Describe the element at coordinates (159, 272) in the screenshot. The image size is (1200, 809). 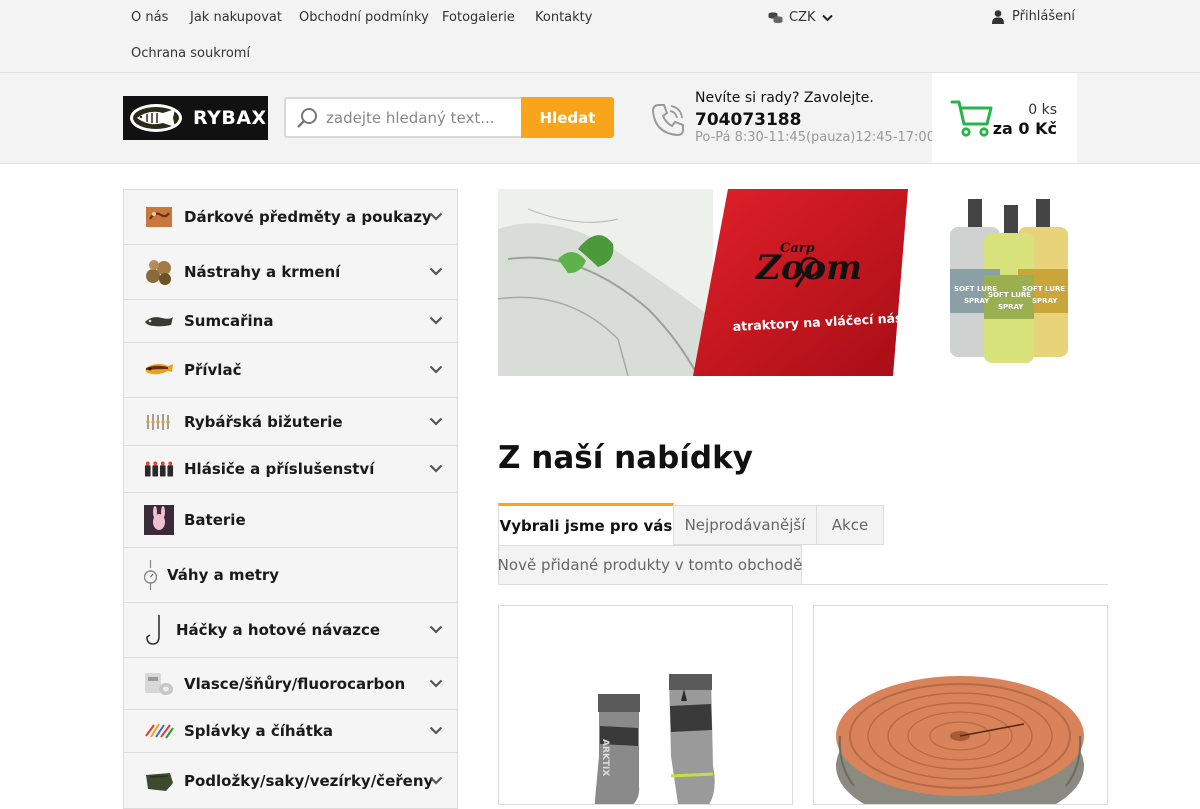
I see `boilies-icon` at that location.